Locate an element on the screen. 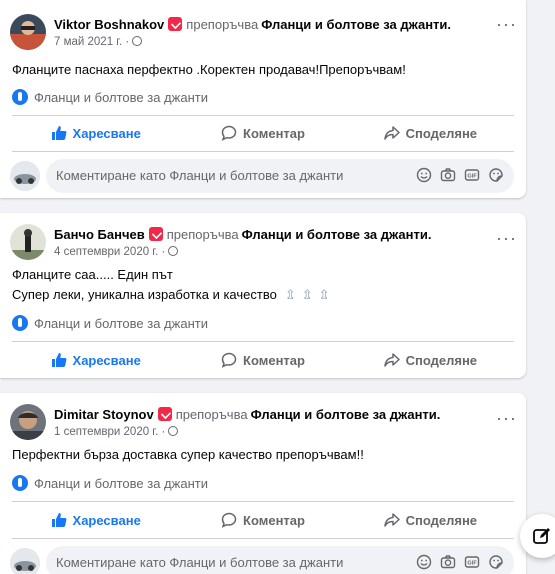 The height and width of the screenshot is (574, 555). date-text: 4 септември 2020 г. · is located at coordinates (109, 252).